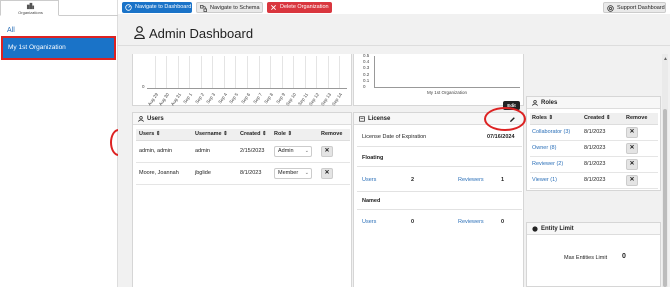 This screenshot has height=287, width=670. I want to click on floating-section-title: Floating, so click(373, 158).